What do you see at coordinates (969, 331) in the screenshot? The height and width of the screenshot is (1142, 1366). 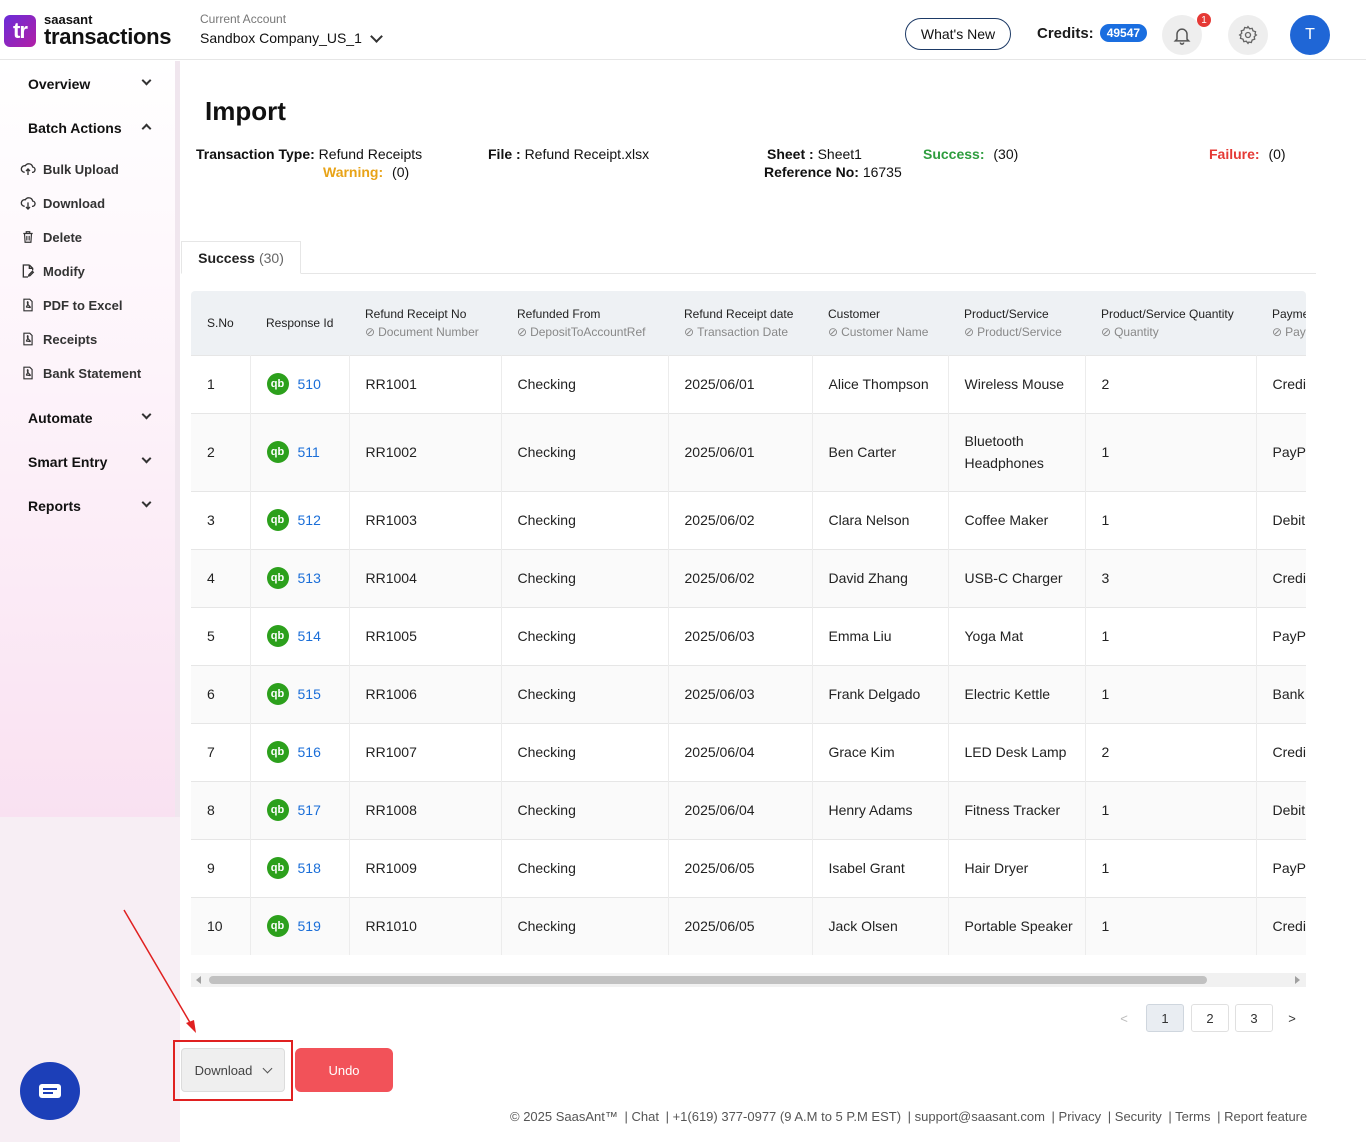 I see `link-icon: ⊘` at bounding box center [969, 331].